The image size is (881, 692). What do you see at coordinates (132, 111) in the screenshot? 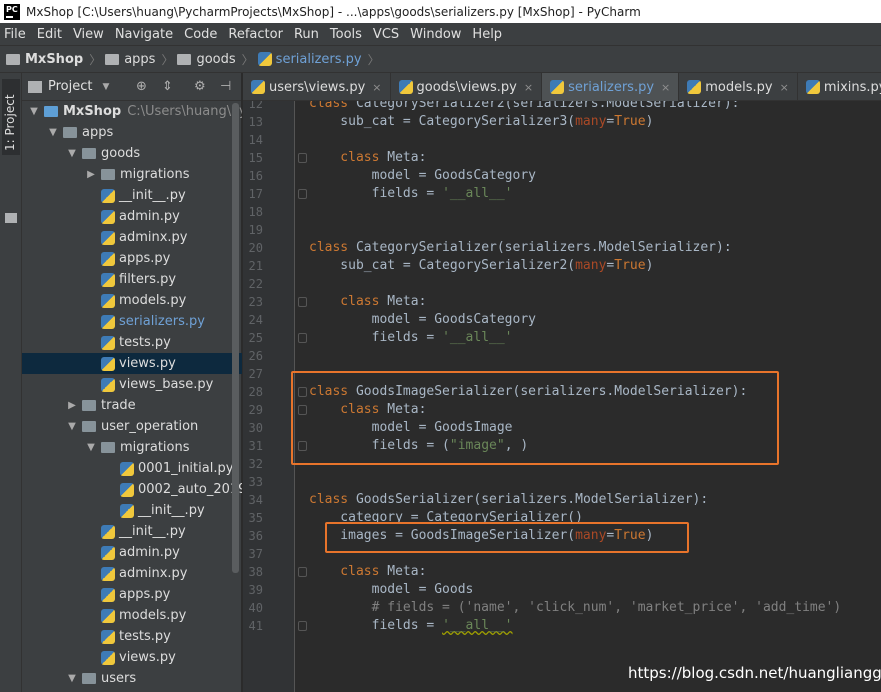
I see `tree-item: ▼ MxShop C:\Users\huang\PycharmProjects` at bounding box center [132, 111].